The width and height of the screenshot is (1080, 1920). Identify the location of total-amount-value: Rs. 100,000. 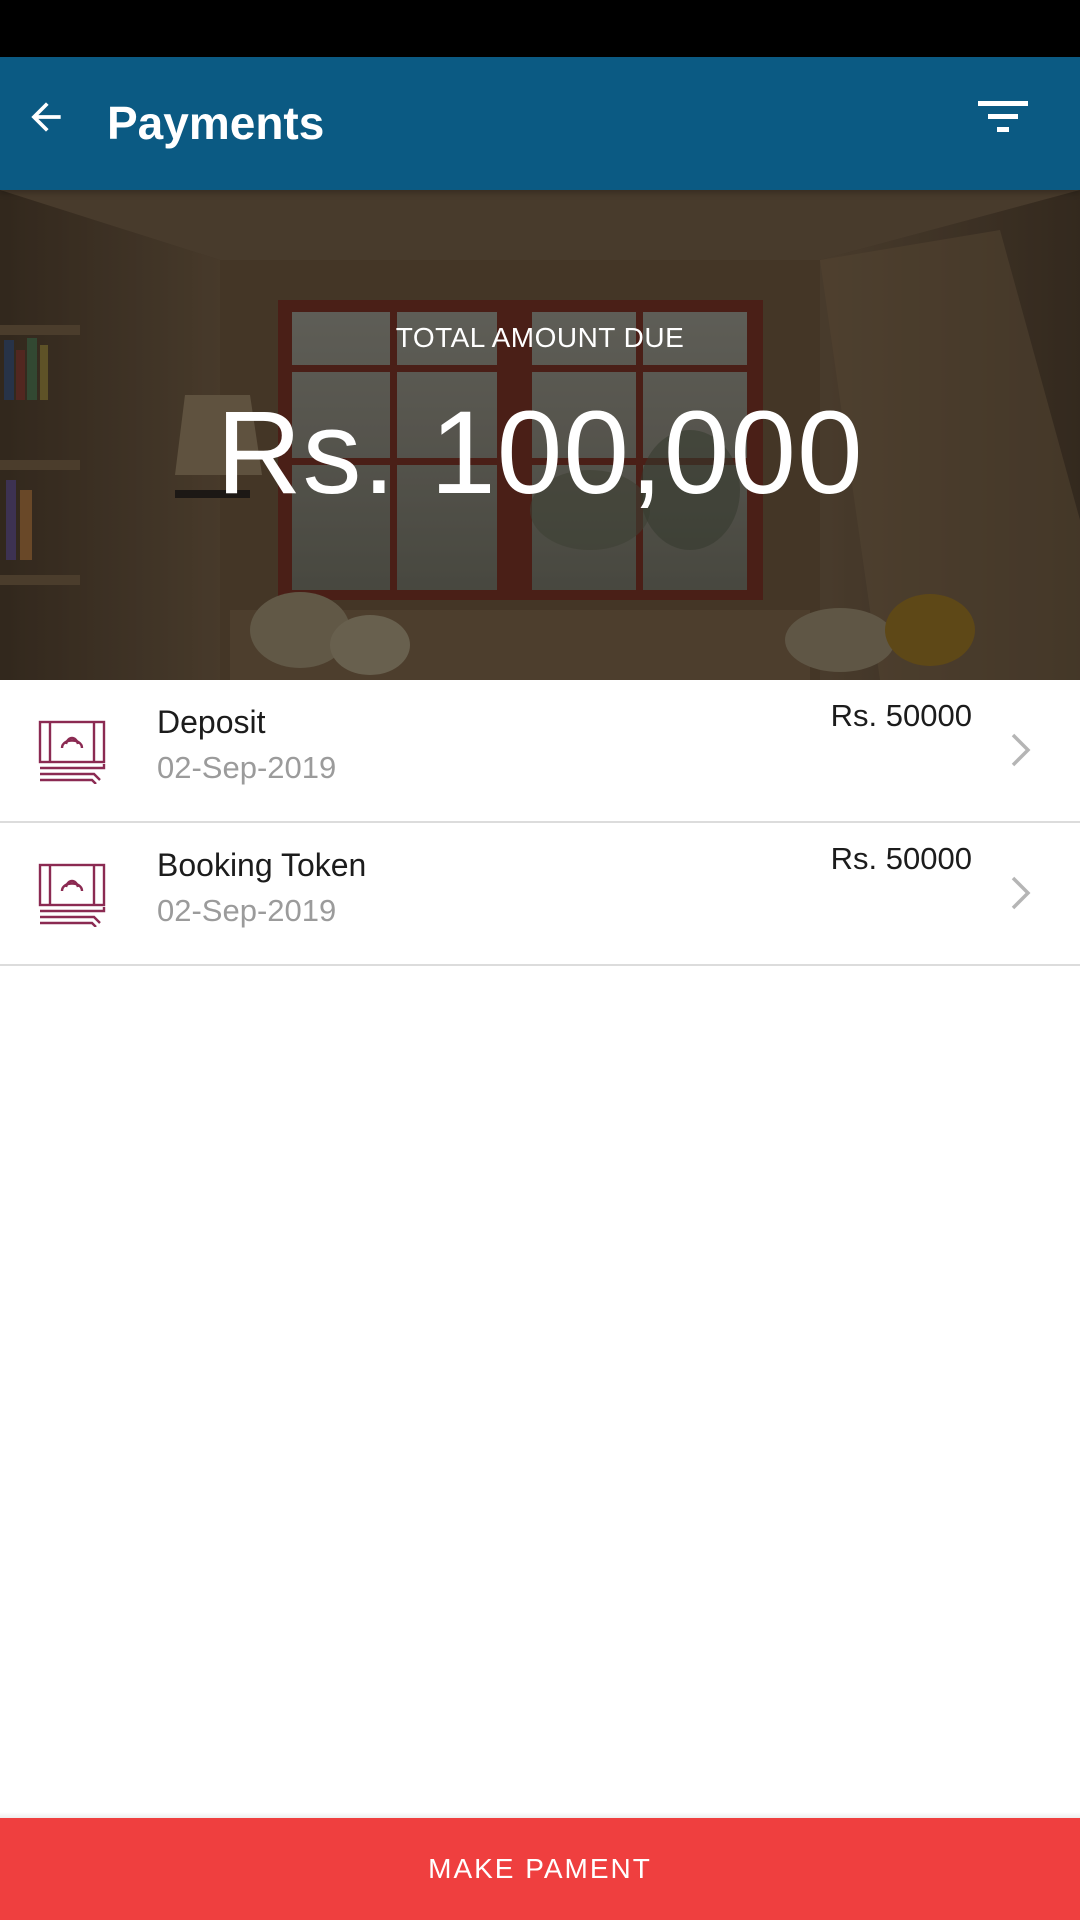
(540, 453).